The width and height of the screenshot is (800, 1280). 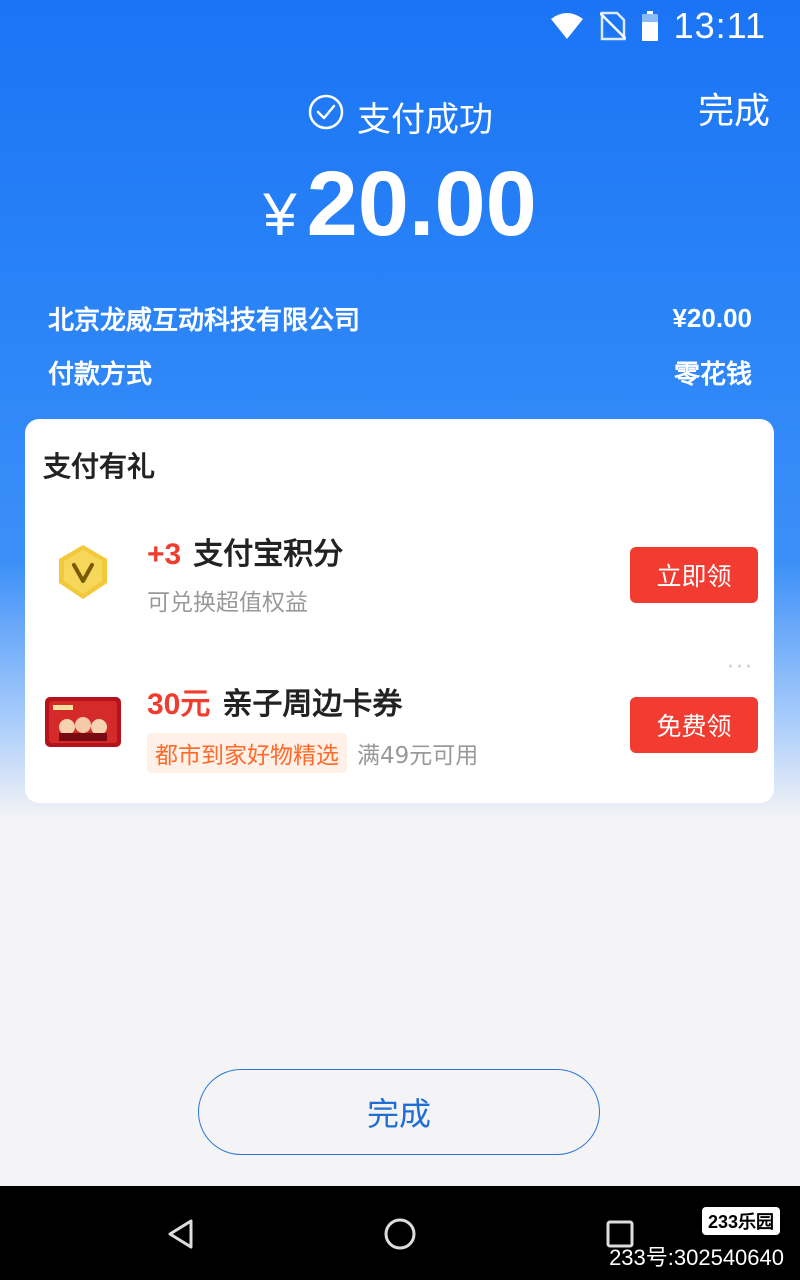 I want to click on system-nav-bar: 233乐园 233号:302540640, so click(x=400, y=1233).